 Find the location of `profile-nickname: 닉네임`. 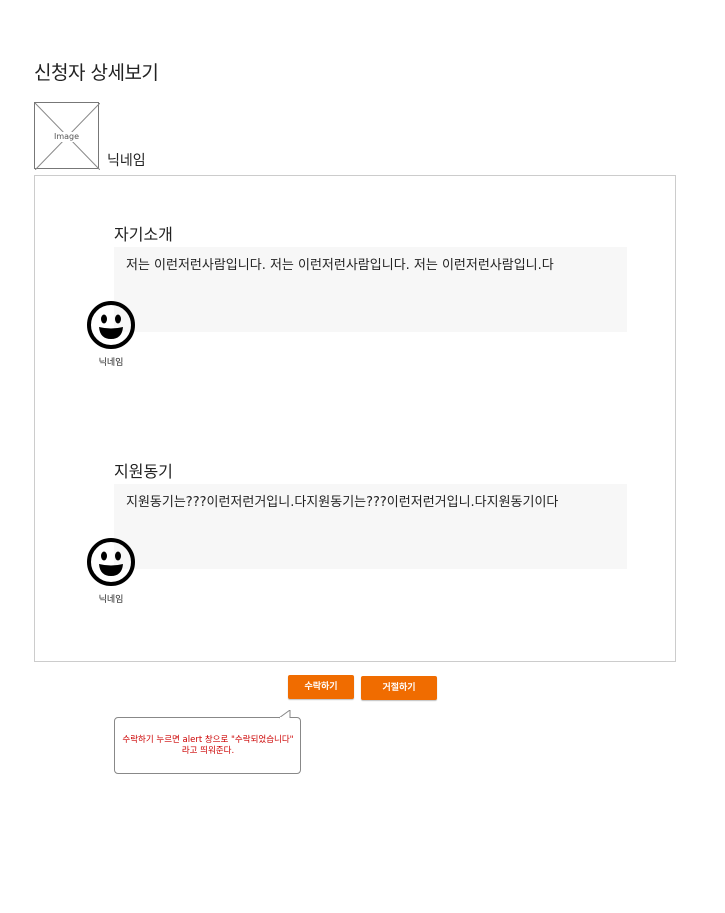

profile-nickname: 닉네임 is located at coordinates (126, 161).